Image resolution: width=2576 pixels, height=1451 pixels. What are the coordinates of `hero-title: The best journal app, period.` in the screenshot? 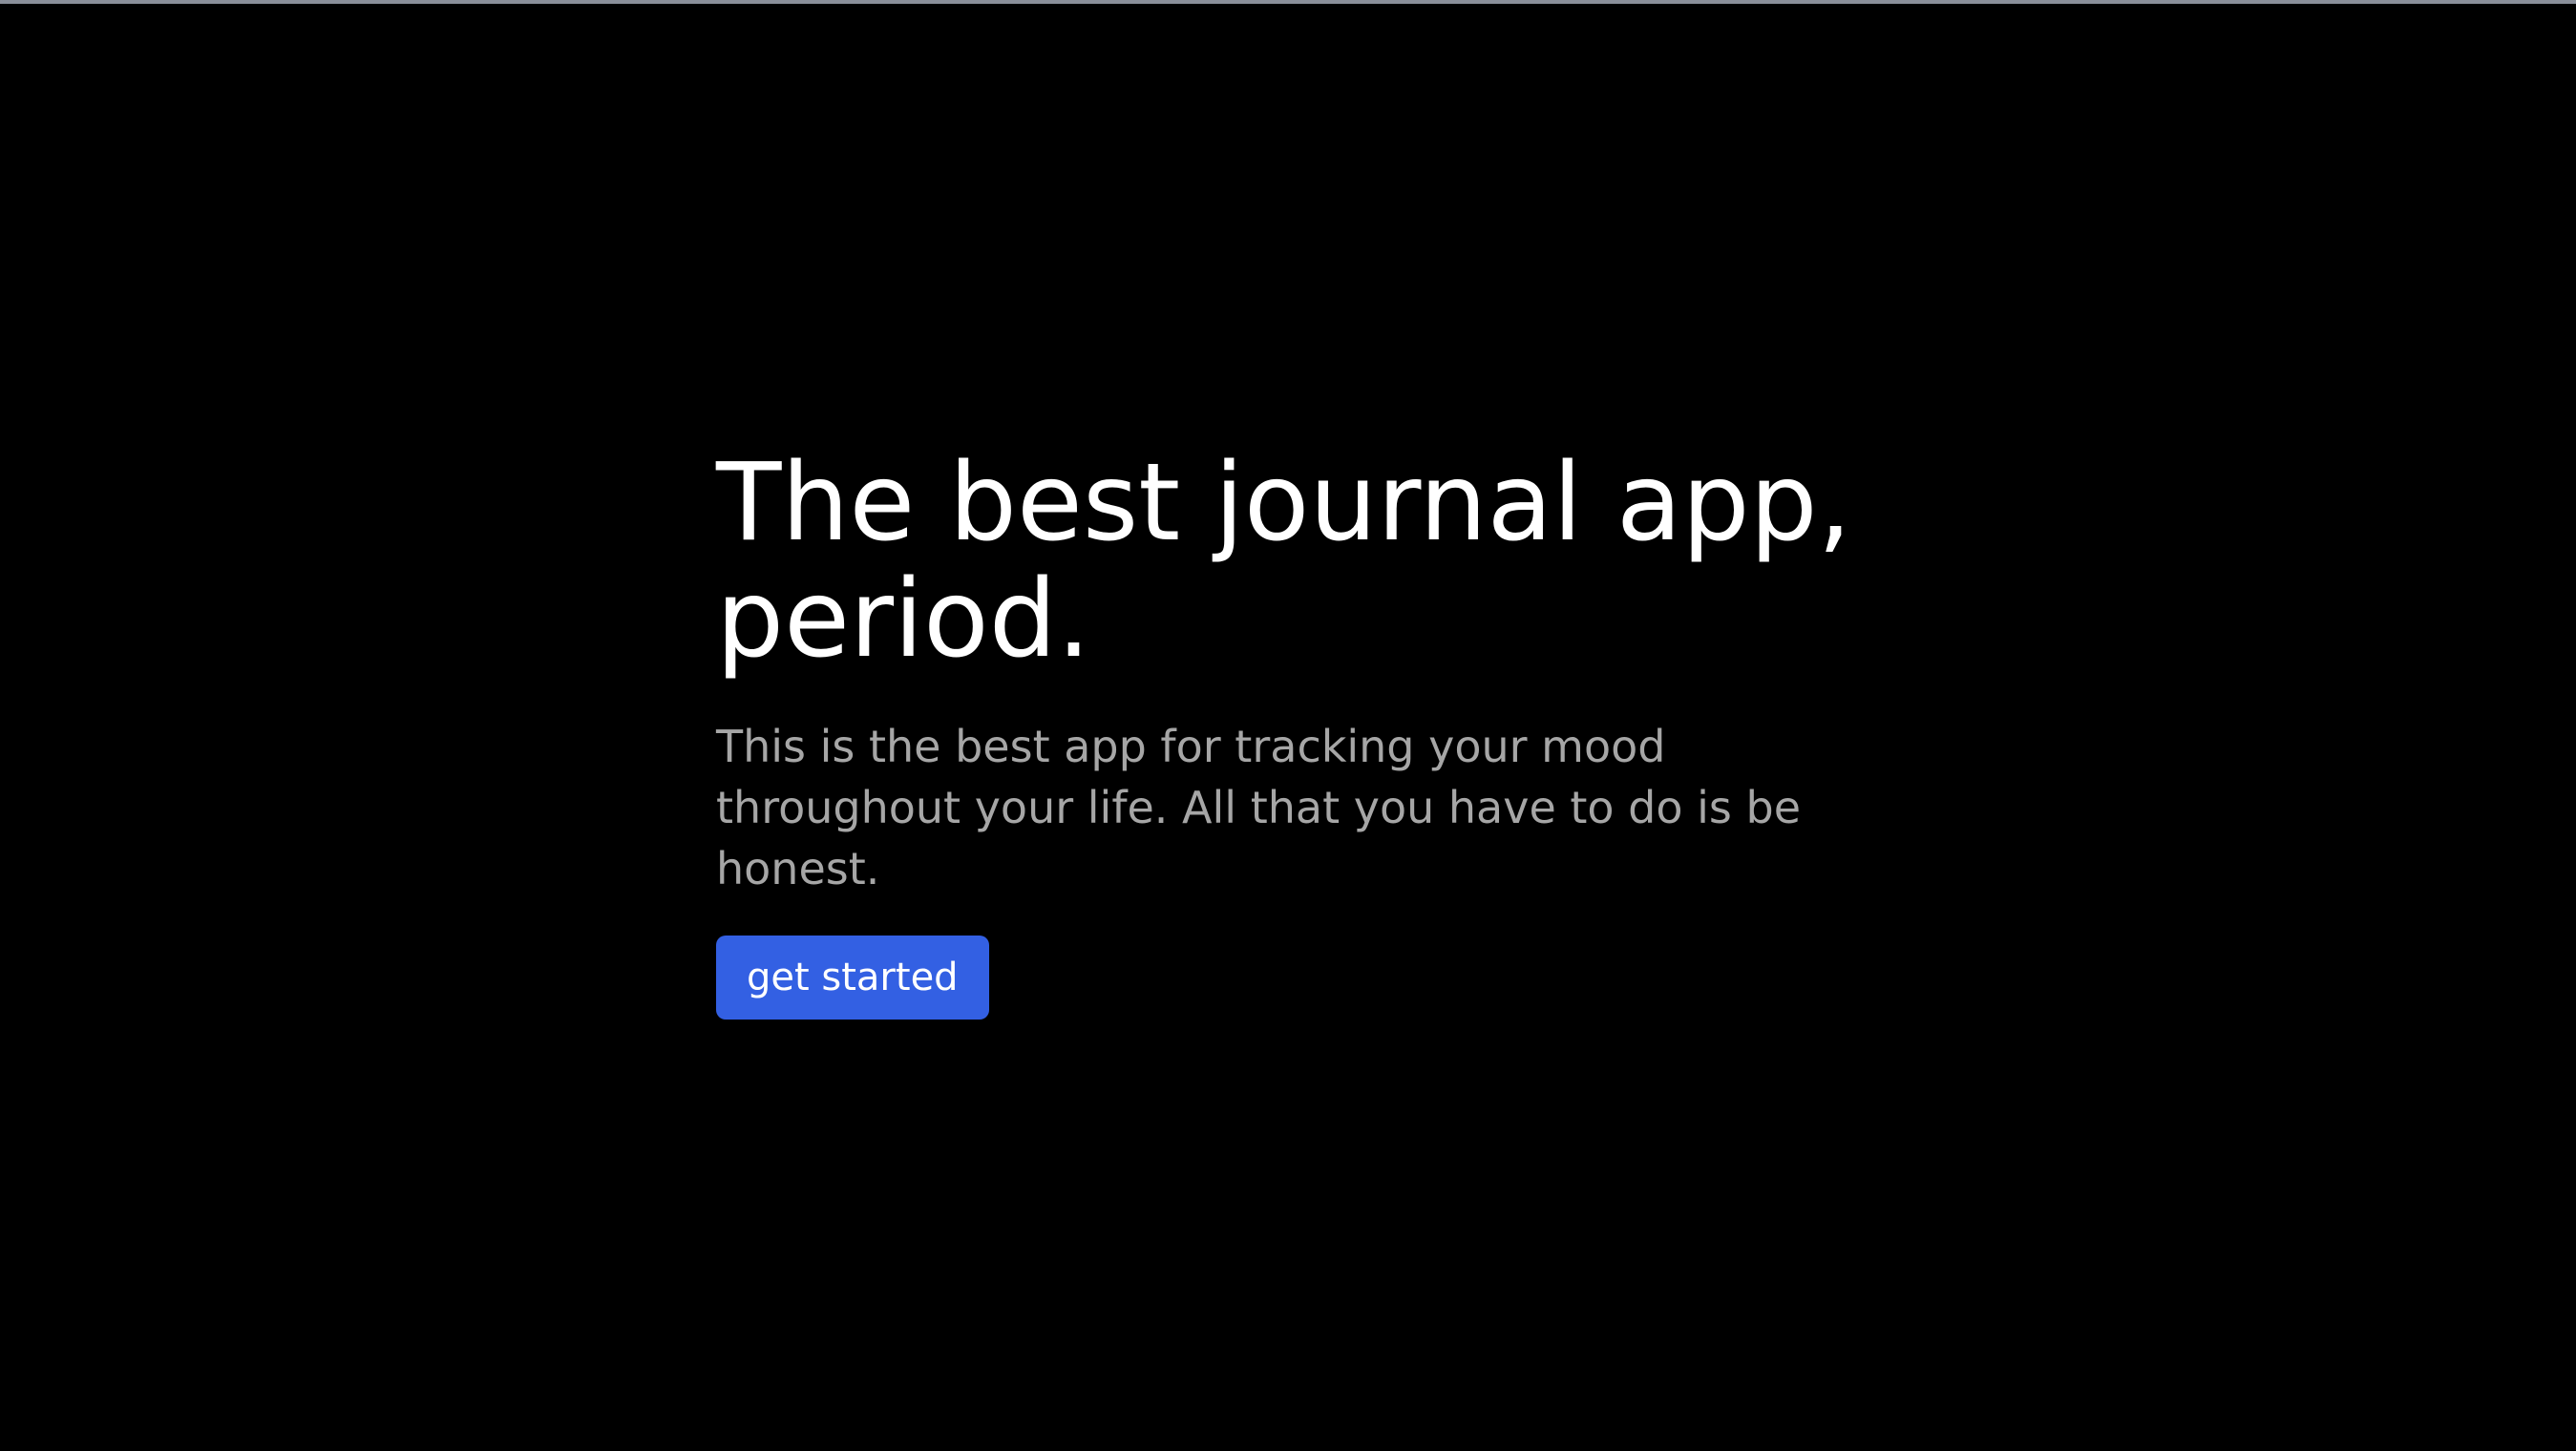 It's located at (1284, 561).